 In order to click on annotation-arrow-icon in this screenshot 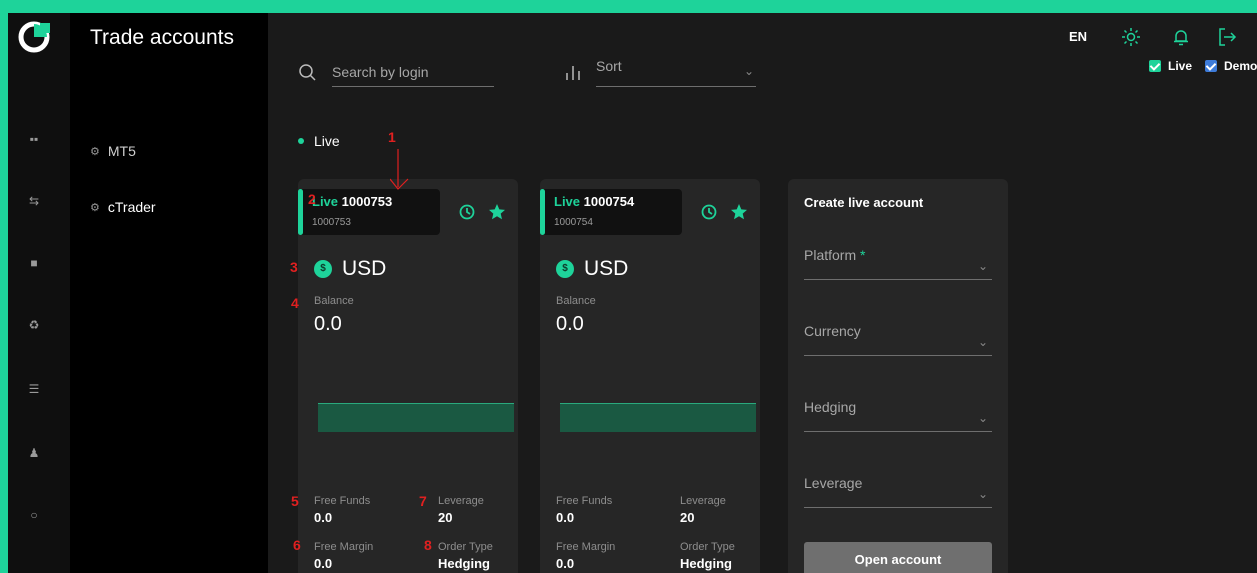, I will do `click(399, 169)`.